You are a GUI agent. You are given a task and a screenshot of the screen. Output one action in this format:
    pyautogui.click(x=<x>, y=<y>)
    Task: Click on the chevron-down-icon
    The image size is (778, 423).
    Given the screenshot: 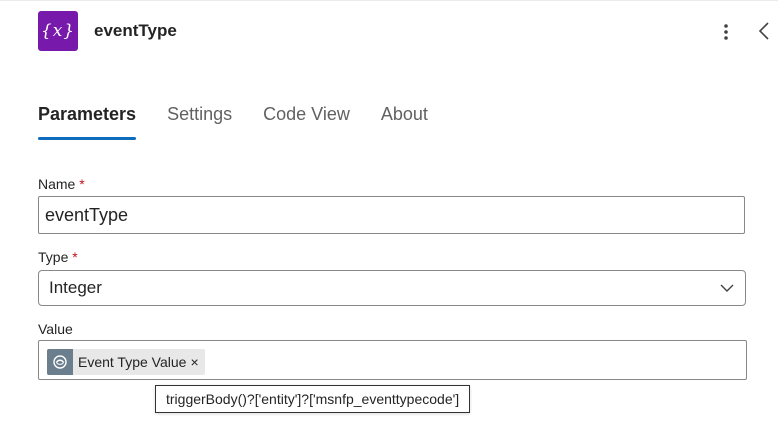 What is the action you would take?
    pyautogui.click(x=727, y=288)
    